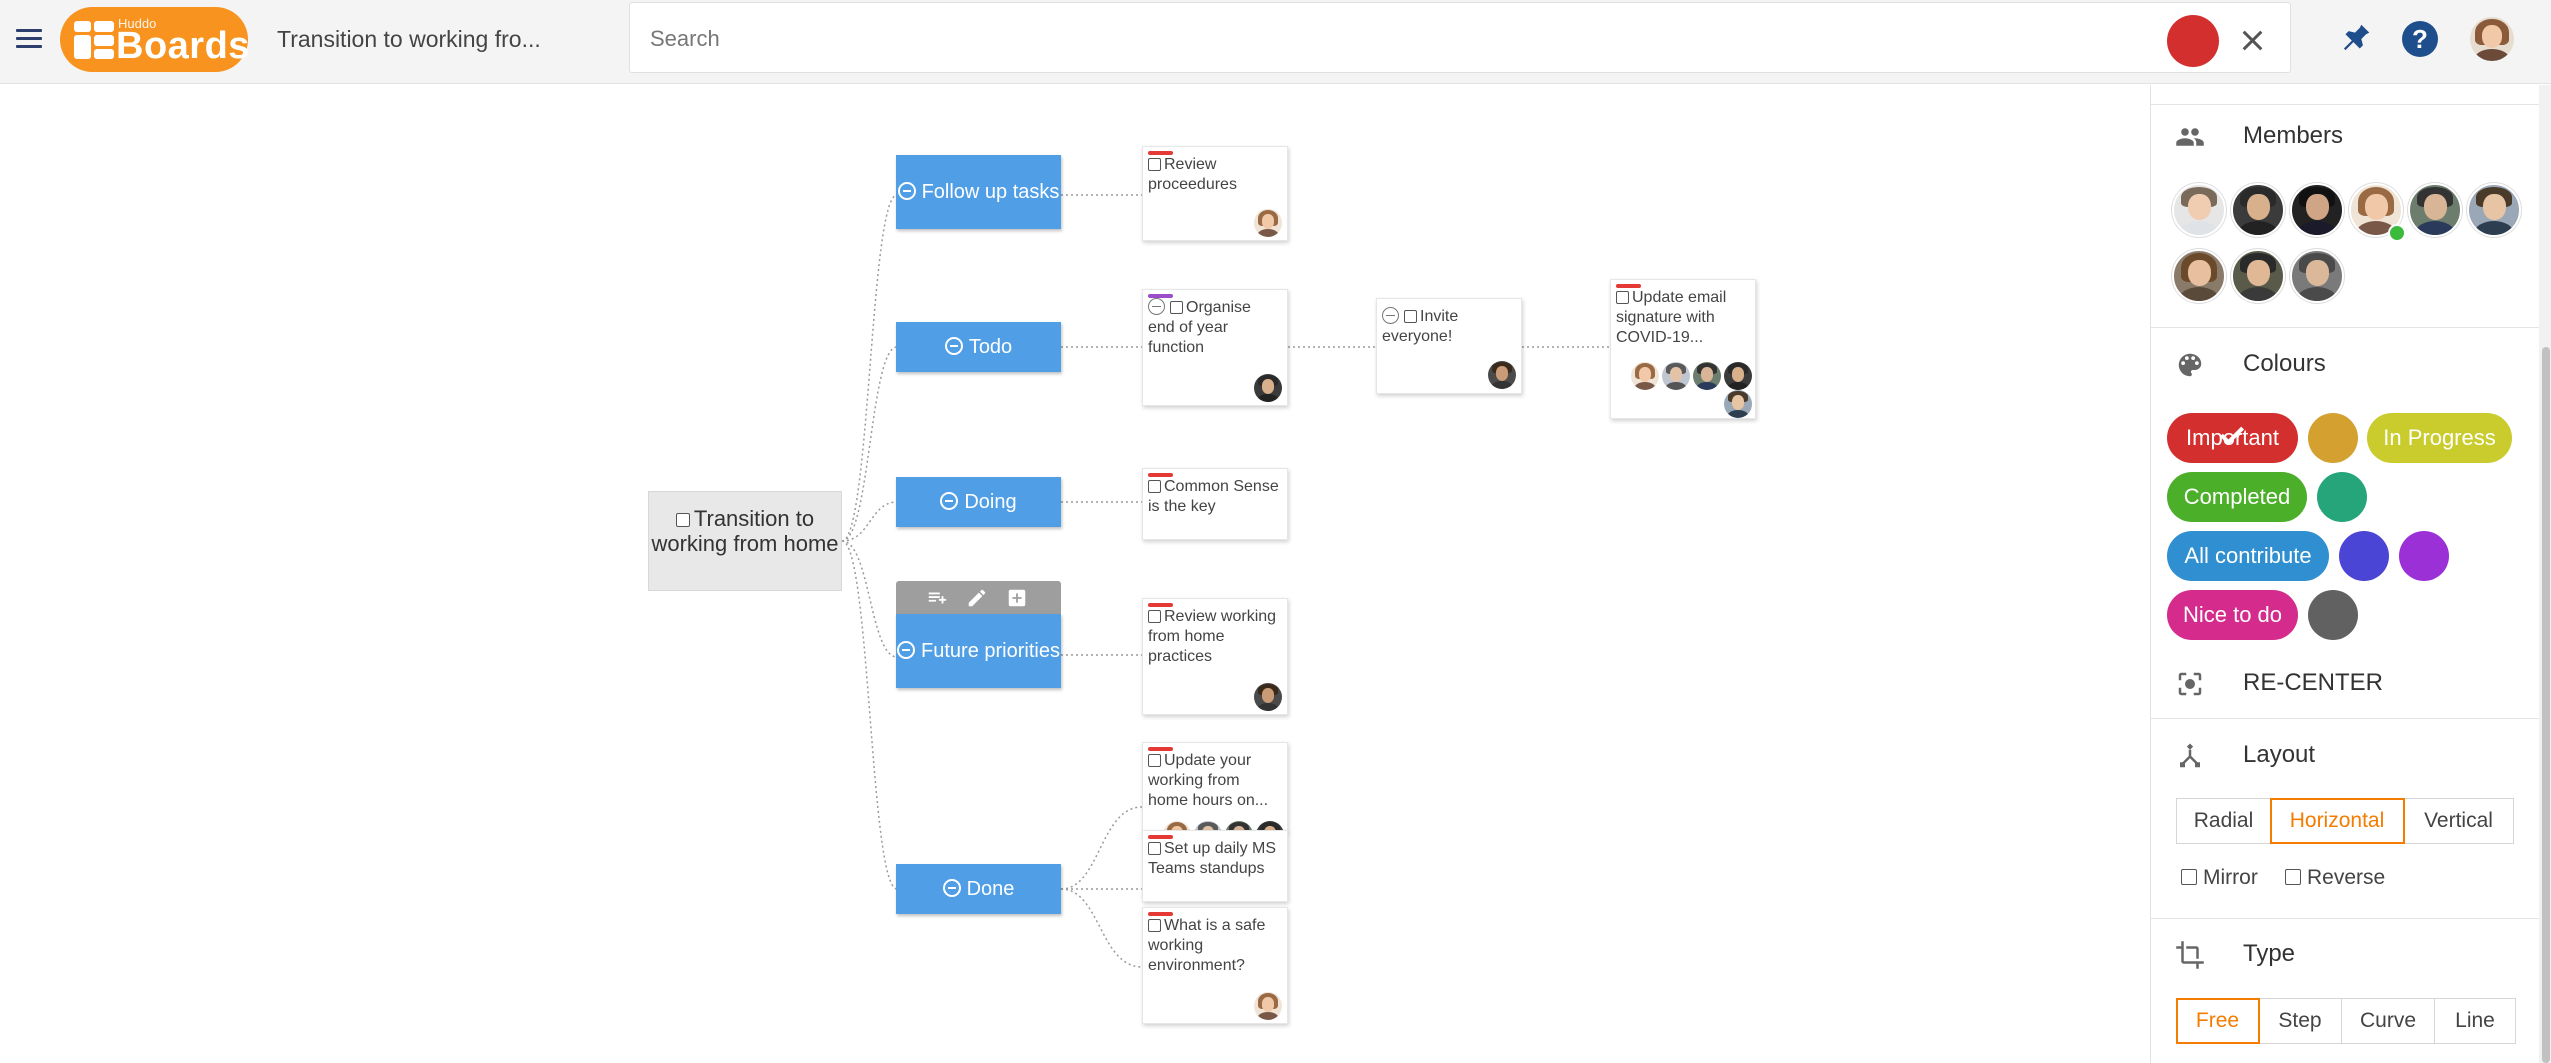 The width and height of the screenshot is (2551, 1063). I want to click on boards-logo-icon, so click(94, 40).